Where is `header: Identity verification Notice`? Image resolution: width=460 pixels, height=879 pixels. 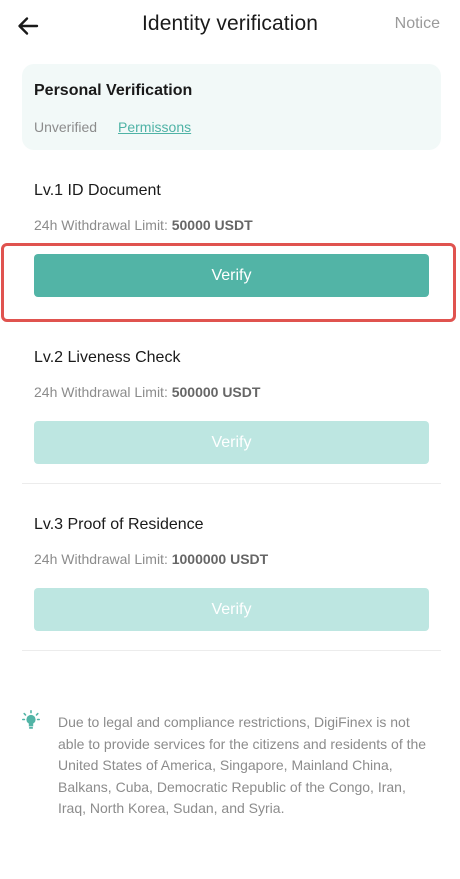 header: Identity verification Notice is located at coordinates (230, 26).